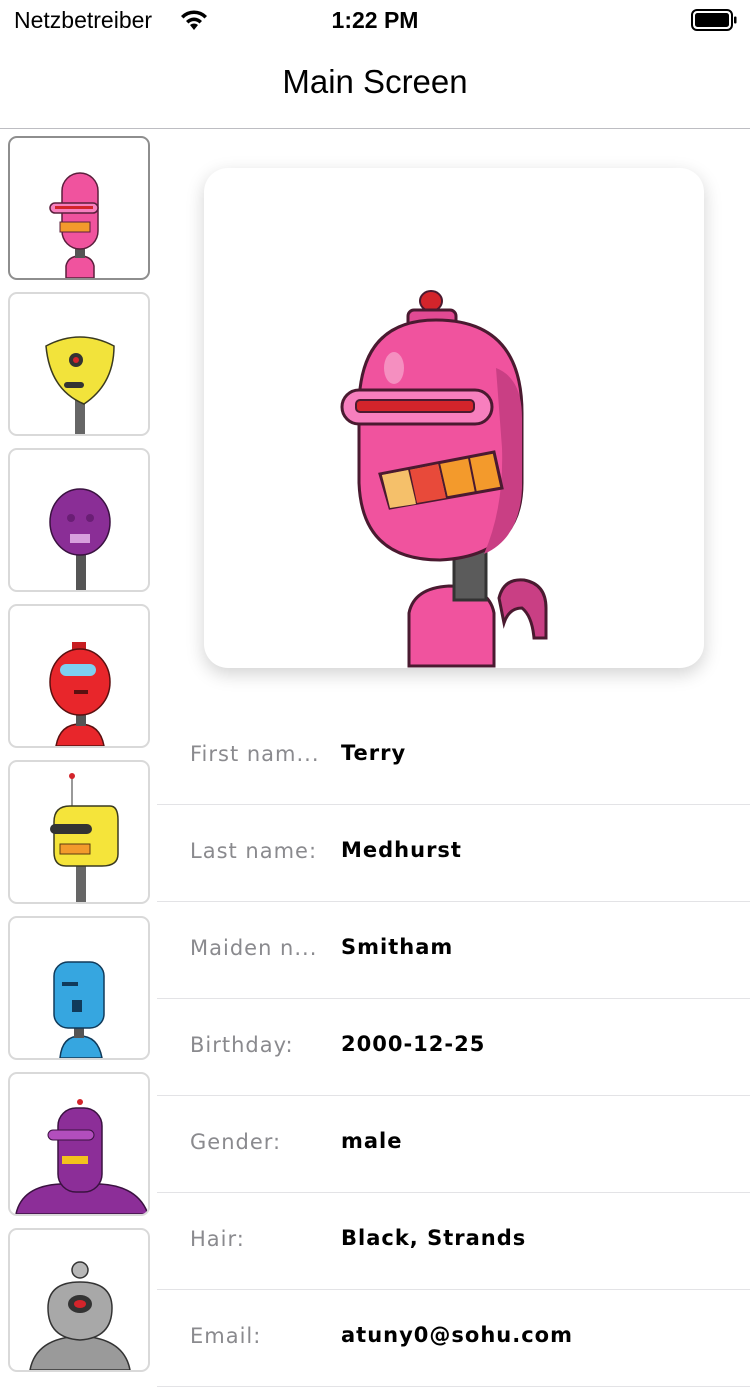 This screenshot has width=750, height=1387. I want to click on robot-thumbnail-gray, so click(79, 1300).